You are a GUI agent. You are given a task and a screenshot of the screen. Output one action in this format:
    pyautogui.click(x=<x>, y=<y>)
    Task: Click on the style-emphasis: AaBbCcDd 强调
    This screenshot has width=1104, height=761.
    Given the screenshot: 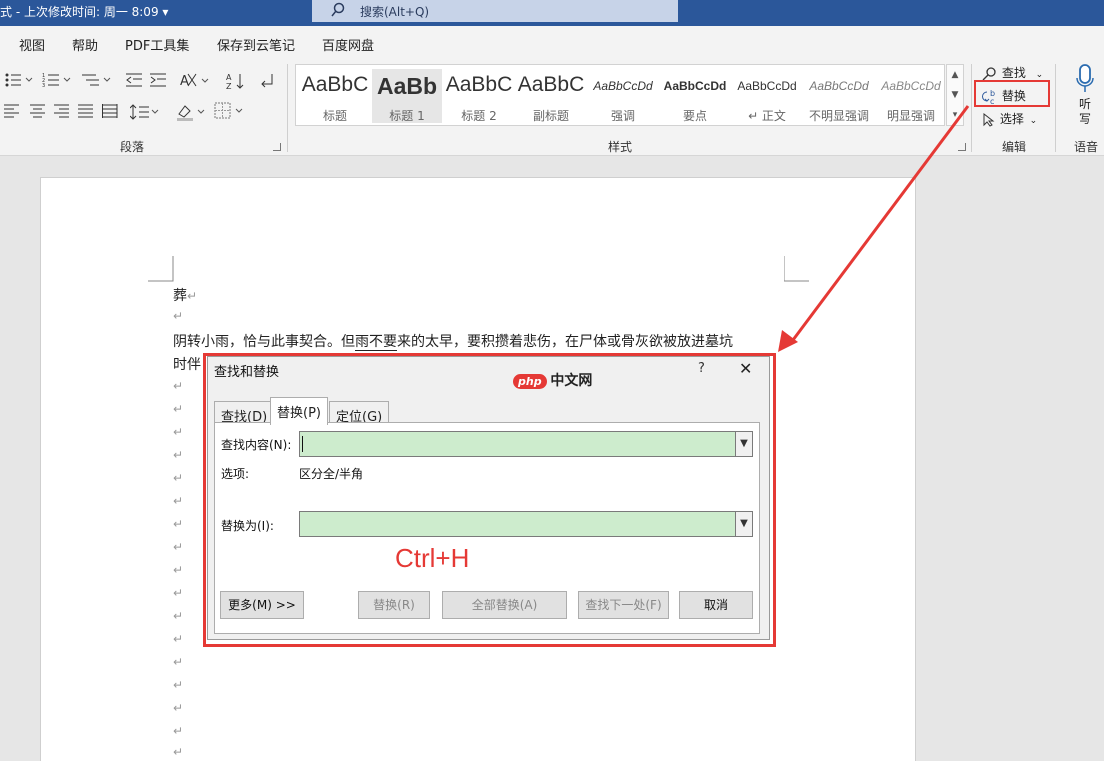 What is the action you would take?
    pyautogui.click(x=623, y=96)
    